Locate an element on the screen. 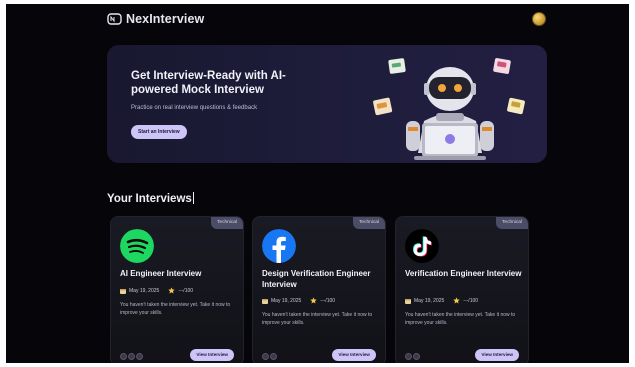 The image size is (635, 367). user-avatar is located at coordinates (539, 19).